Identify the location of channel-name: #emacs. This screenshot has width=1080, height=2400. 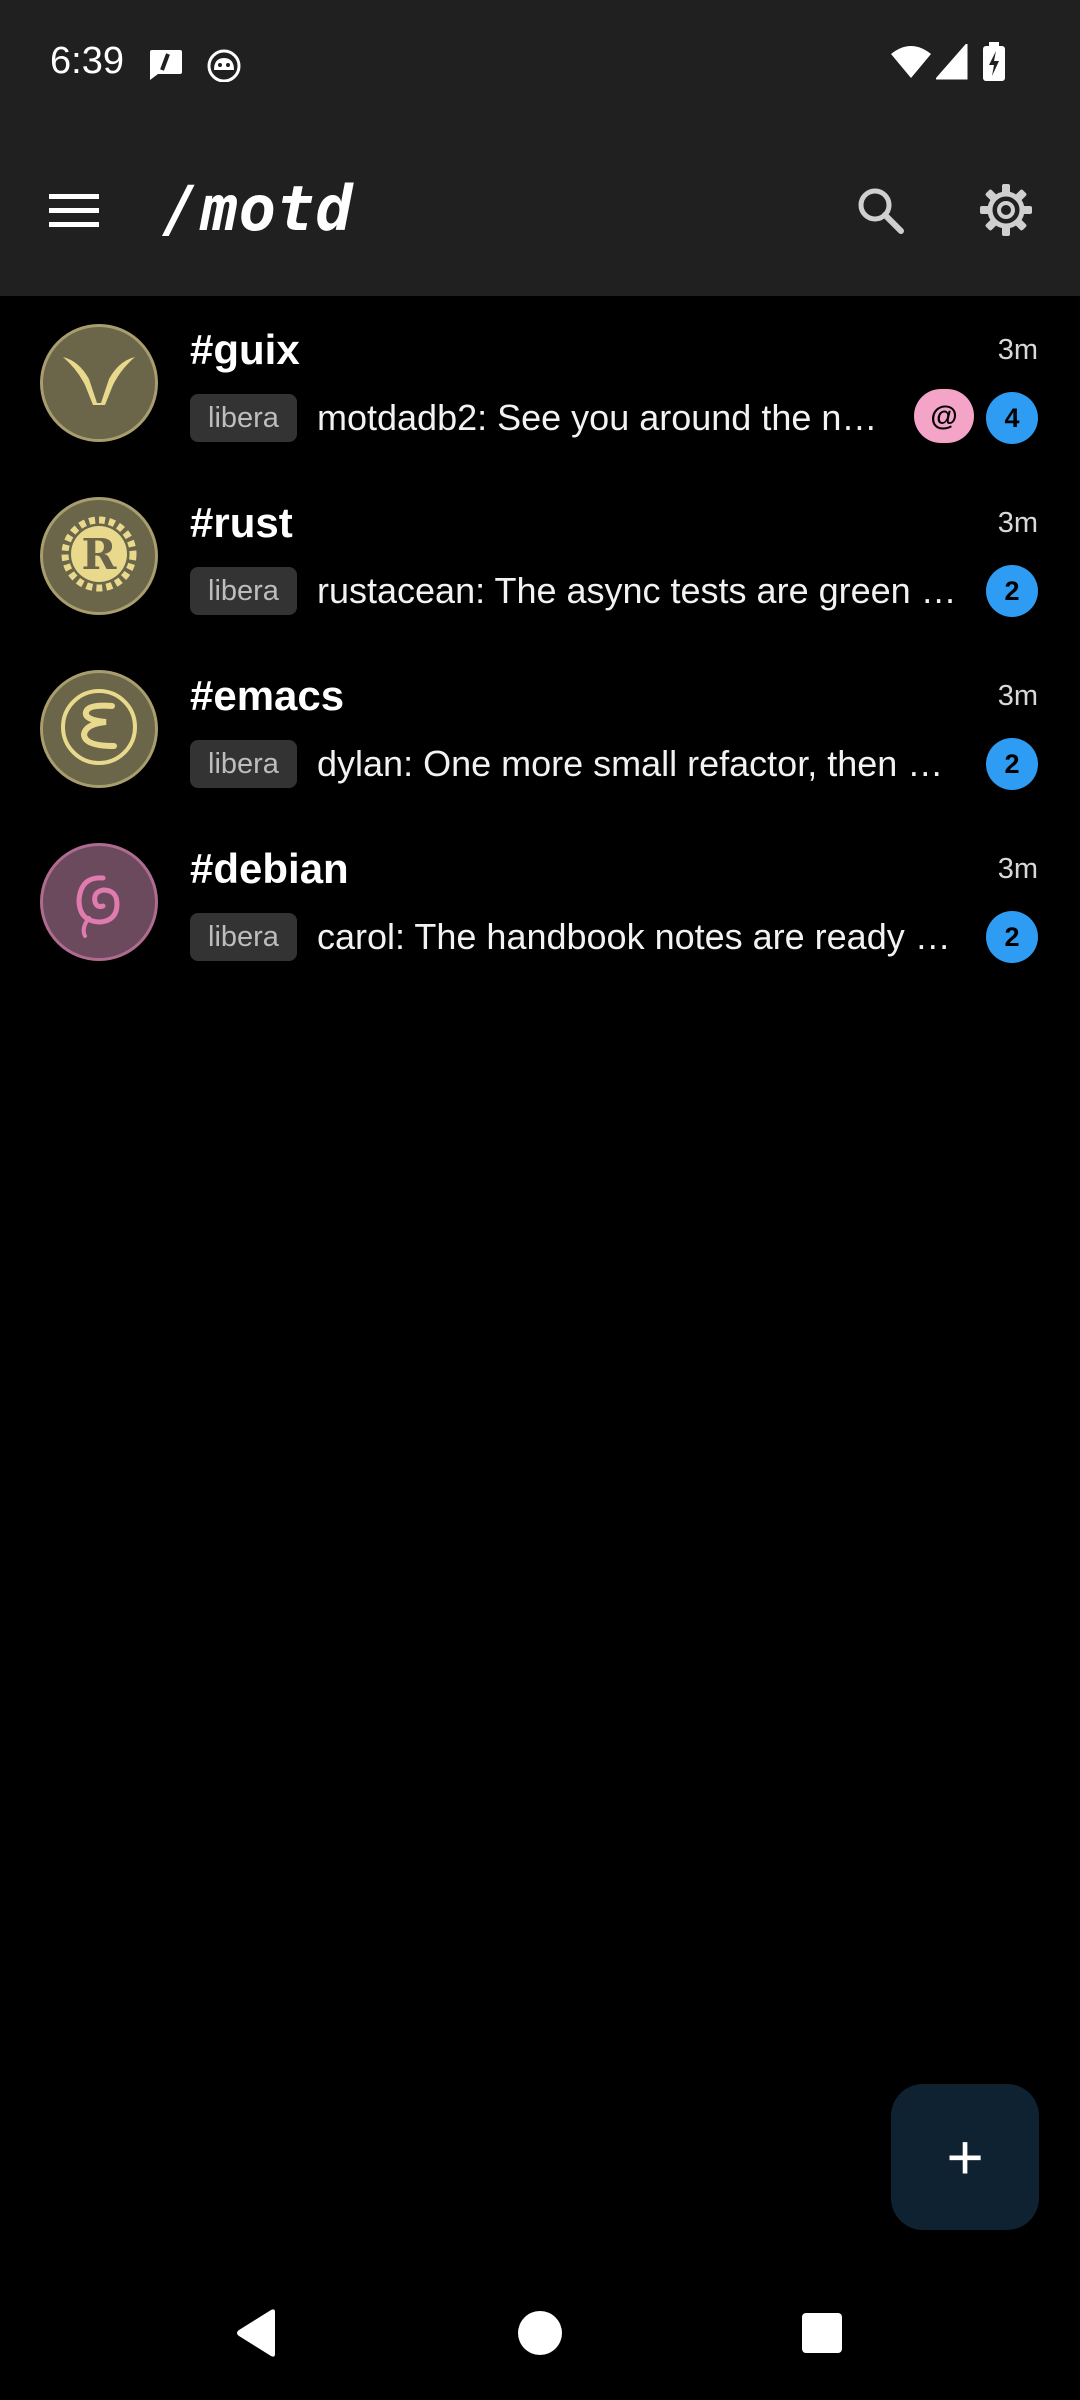
(267, 695).